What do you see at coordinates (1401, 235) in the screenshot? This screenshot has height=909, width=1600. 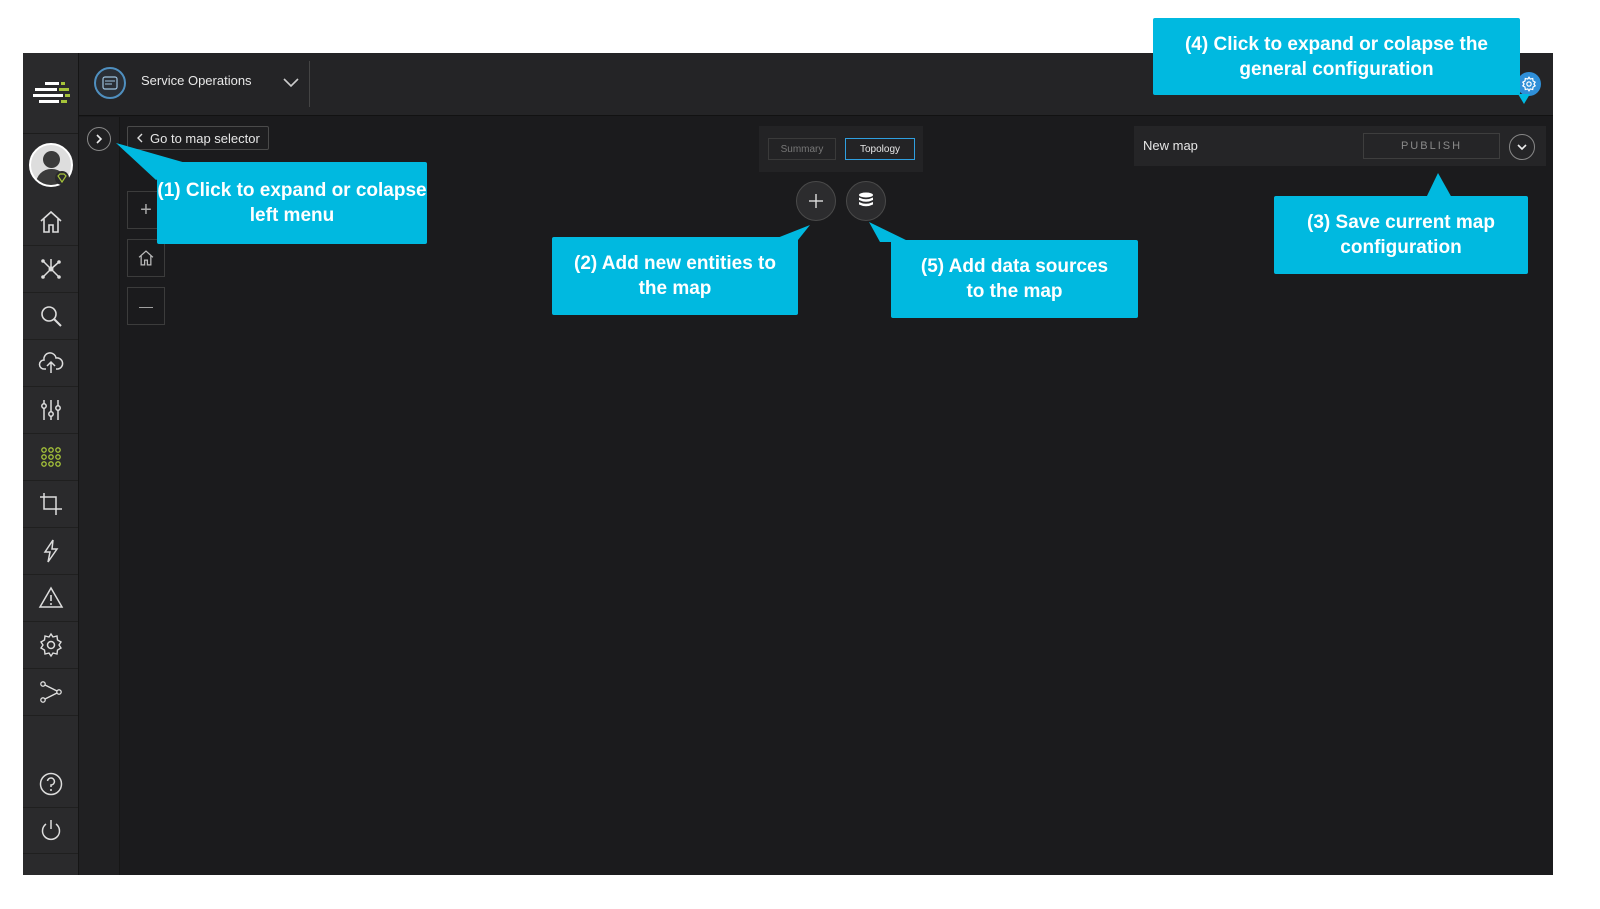 I see `callout-save-config: (3) Save current map configuration` at bounding box center [1401, 235].